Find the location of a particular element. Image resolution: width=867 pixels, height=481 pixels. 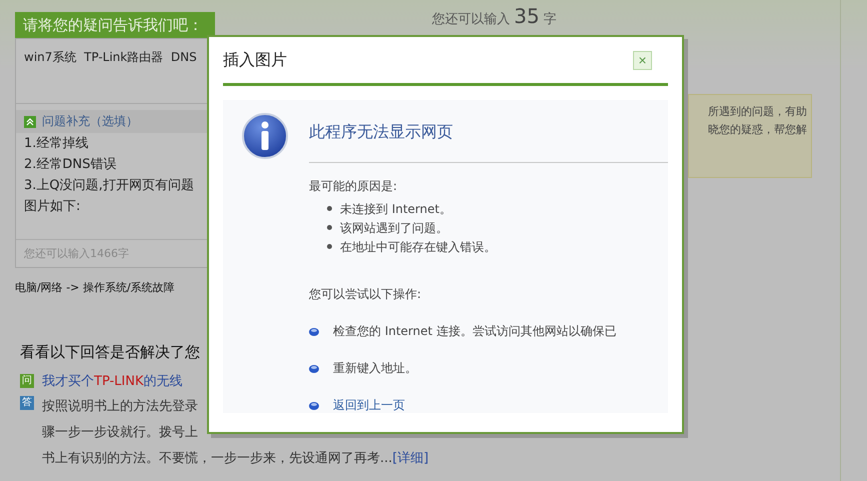

category-path: 电脑/网络 -> 操作系统/系统故障 is located at coordinates (95, 287).